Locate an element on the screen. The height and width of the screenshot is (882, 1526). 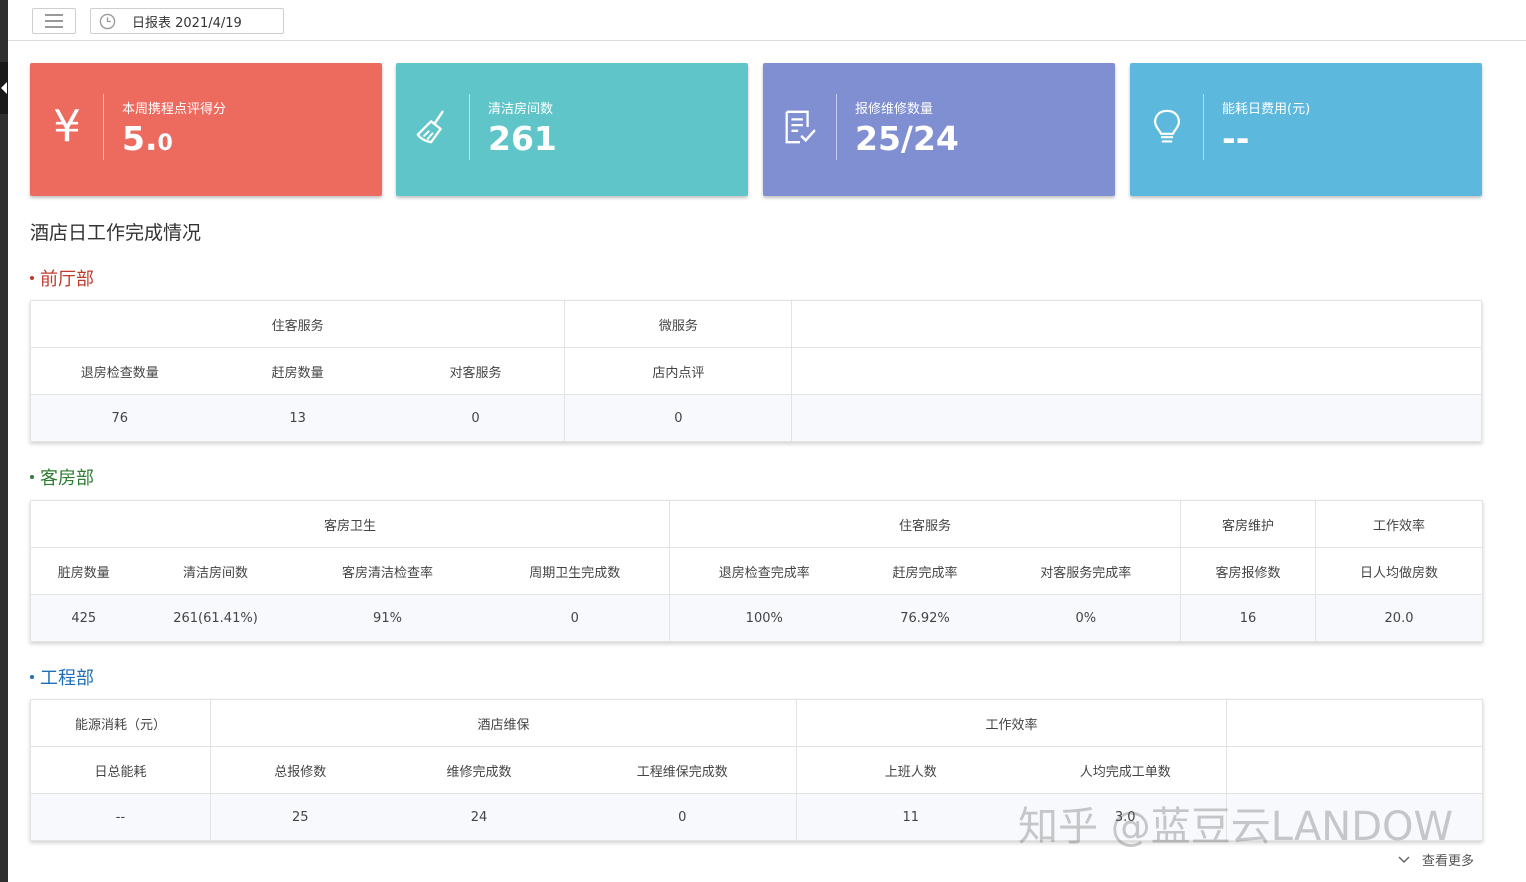
table-cell: 3.0 is located at coordinates (1126, 817).